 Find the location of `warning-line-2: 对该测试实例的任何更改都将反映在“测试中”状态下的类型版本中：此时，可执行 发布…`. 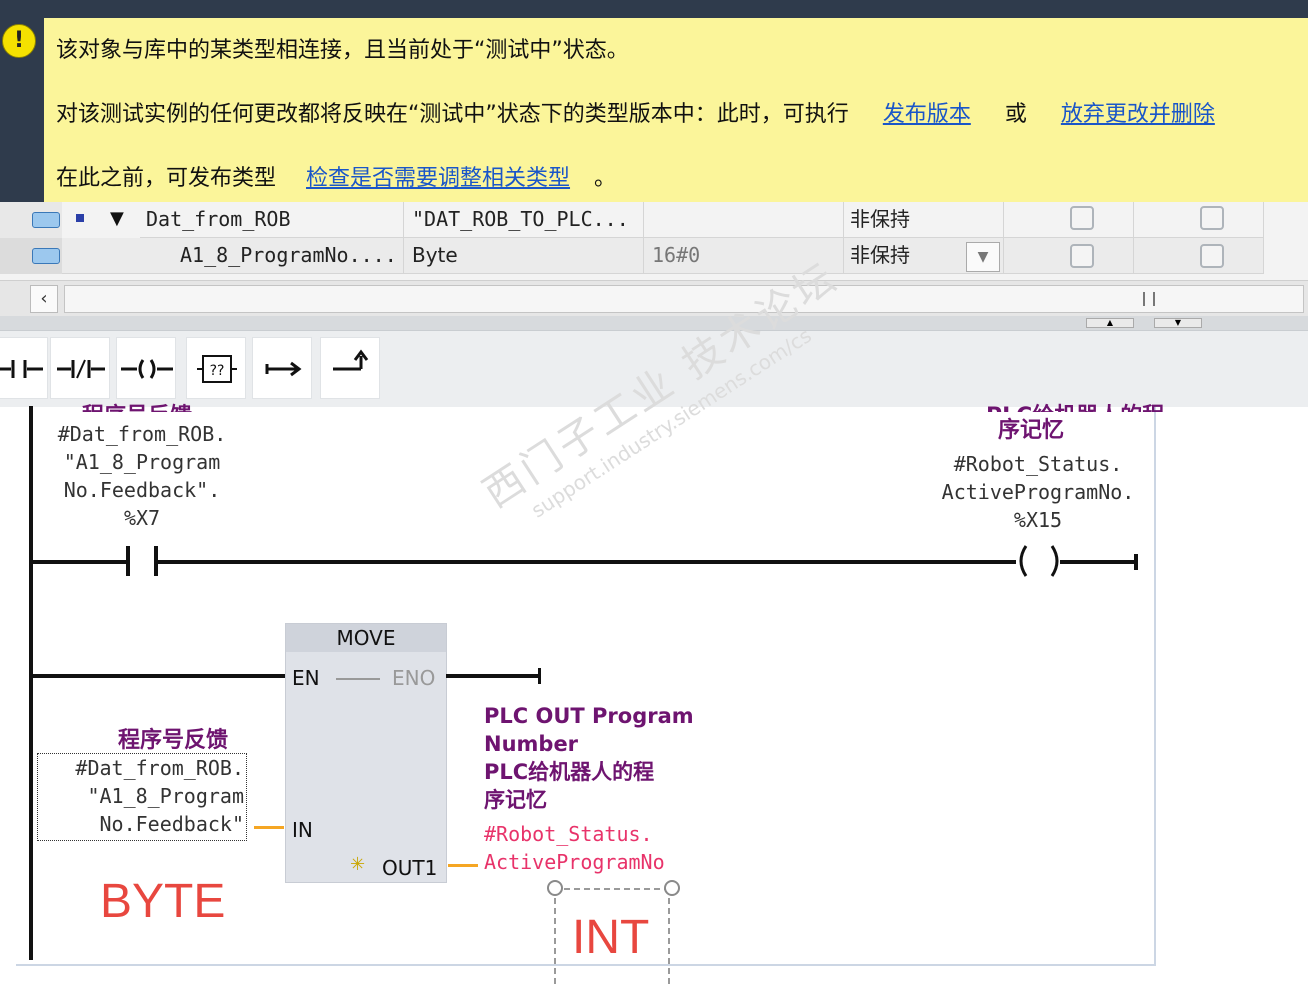

warning-line-2: 对该测试实例的任何更改都将反映在“测试中”状态下的类型版本中：此时，可执行 发布… is located at coordinates (635, 112).